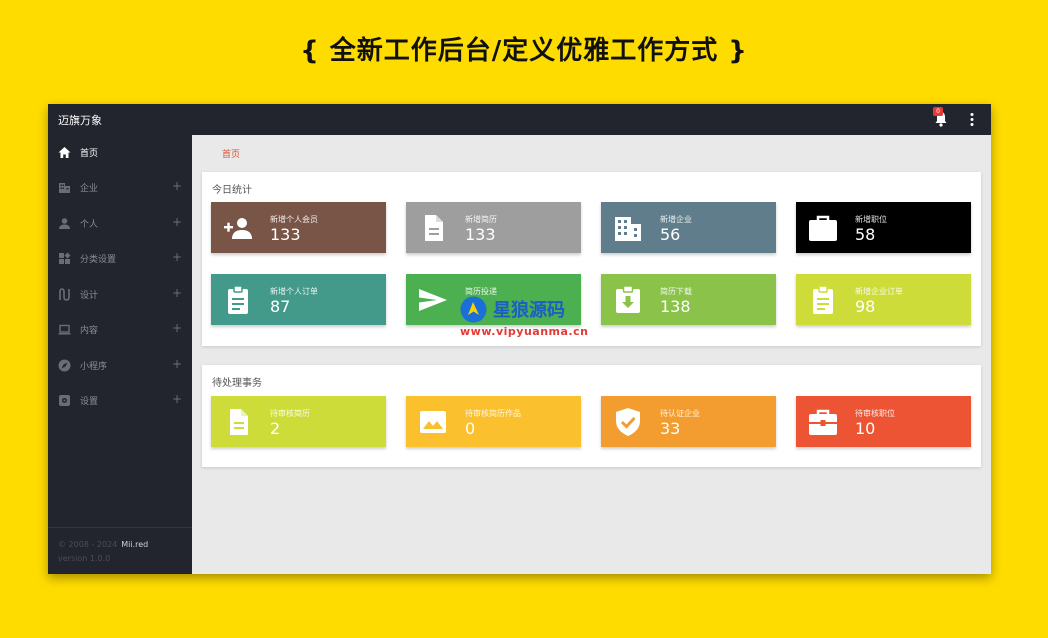 The image size is (1048, 638). What do you see at coordinates (871, 219) in the screenshot?
I see `card-label: 新增职位` at bounding box center [871, 219].